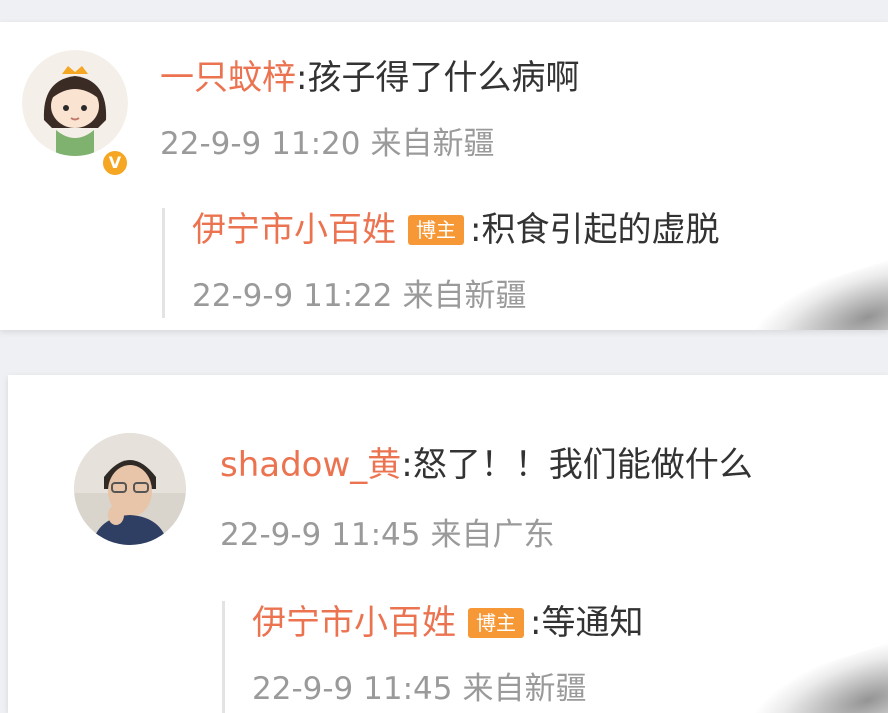  What do you see at coordinates (492, 535) in the screenshot?
I see `location: 来自广东` at bounding box center [492, 535].